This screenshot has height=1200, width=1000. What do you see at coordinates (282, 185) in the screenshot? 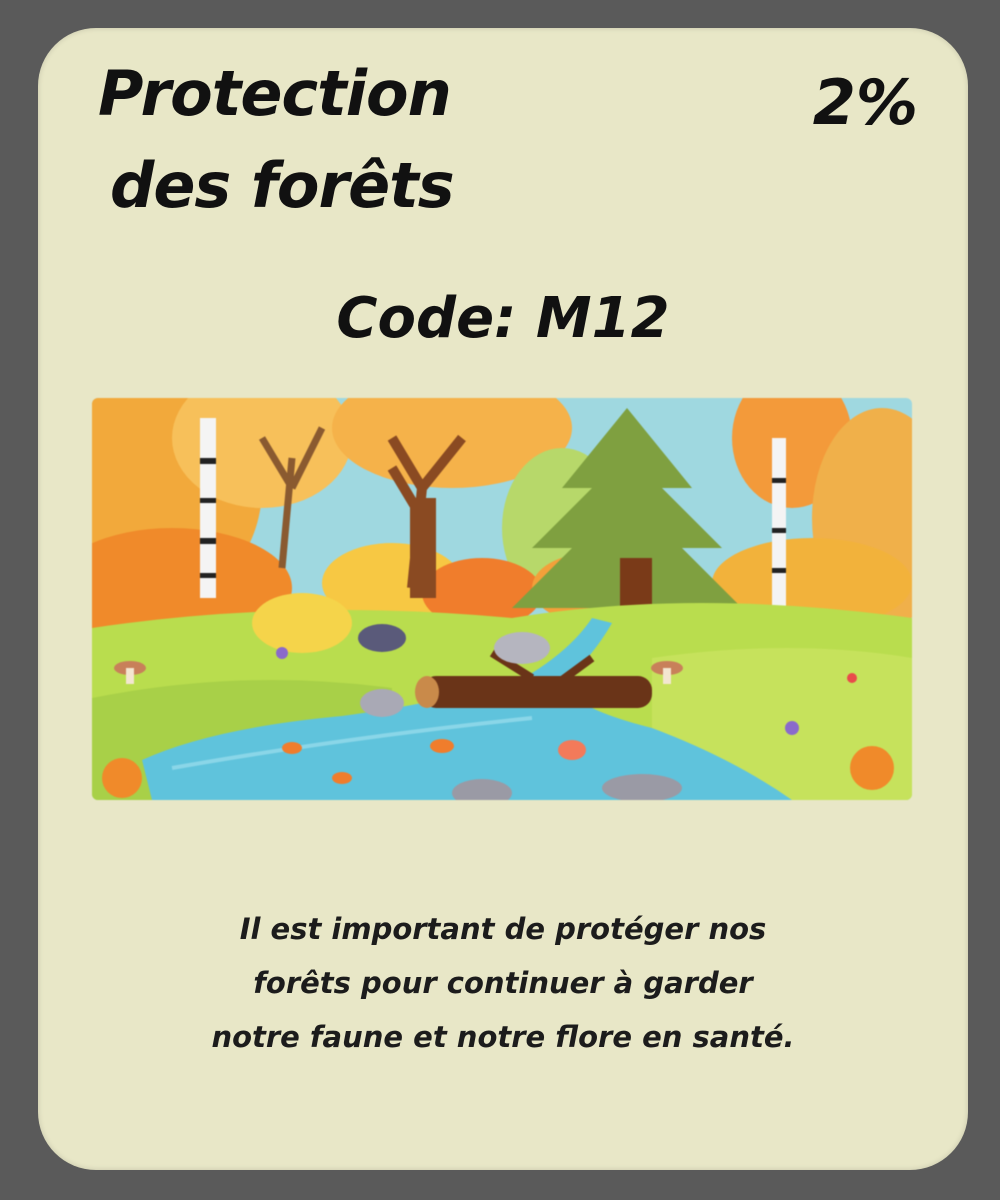
I see `card-title-line-2: des forêts` at bounding box center [282, 185].